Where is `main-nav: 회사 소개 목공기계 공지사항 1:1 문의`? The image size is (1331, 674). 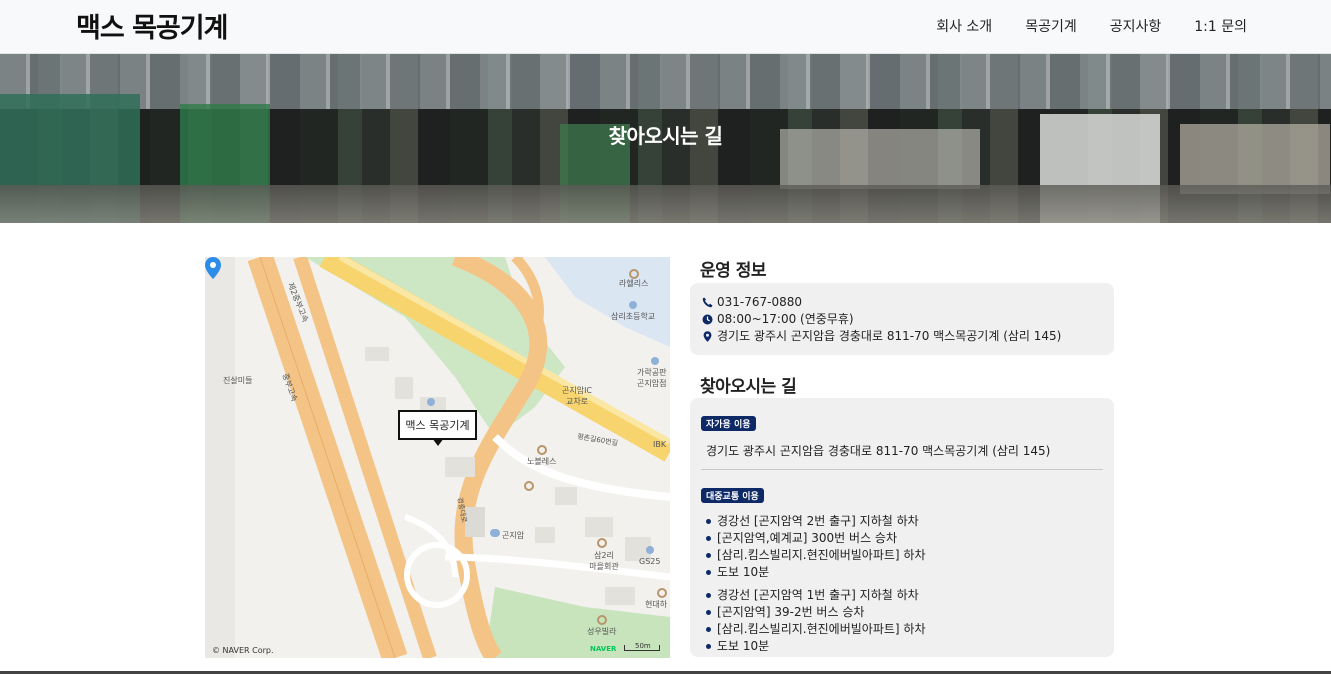
main-nav: 회사 소개 목공기계 공지사항 1:1 문의 is located at coordinates (1091, 26).